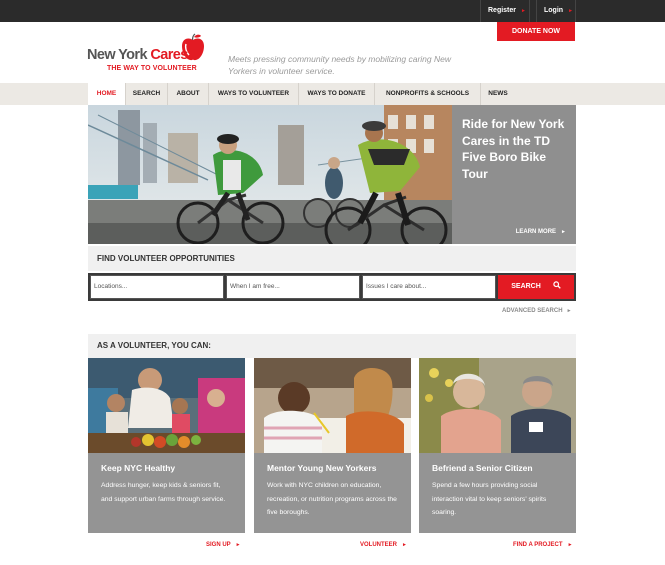 The width and height of the screenshot is (665, 565). What do you see at coordinates (119, 55) in the screenshot?
I see `logo-name-part1: New York` at bounding box center [119, 55].